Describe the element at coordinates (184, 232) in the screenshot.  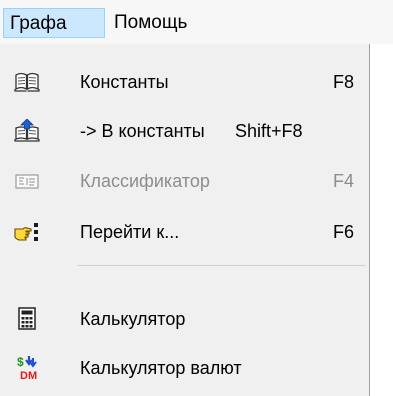
I see `menu-item-goto: Перейти к... F6` at that location.